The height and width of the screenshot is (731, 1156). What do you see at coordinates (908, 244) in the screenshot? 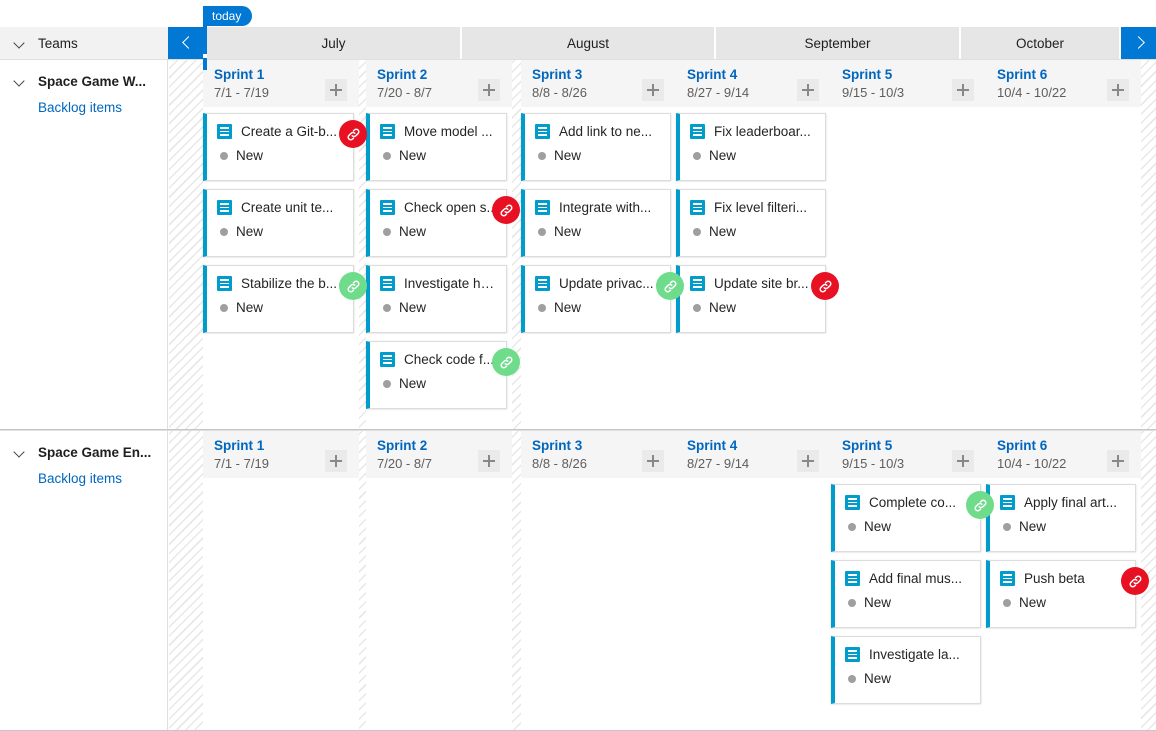
I see `sprint-column-body: Sprint 5 9/15 - 10/3` at bounding box center [908, 244].